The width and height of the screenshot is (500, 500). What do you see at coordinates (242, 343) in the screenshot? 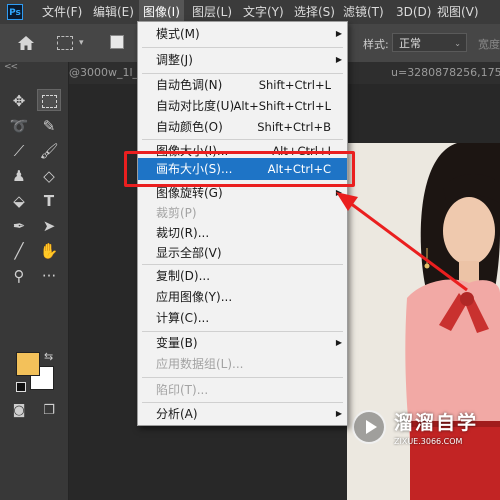
I see `menu-item-variables: 变量(B) ▶` at bounding box center [242, 343].